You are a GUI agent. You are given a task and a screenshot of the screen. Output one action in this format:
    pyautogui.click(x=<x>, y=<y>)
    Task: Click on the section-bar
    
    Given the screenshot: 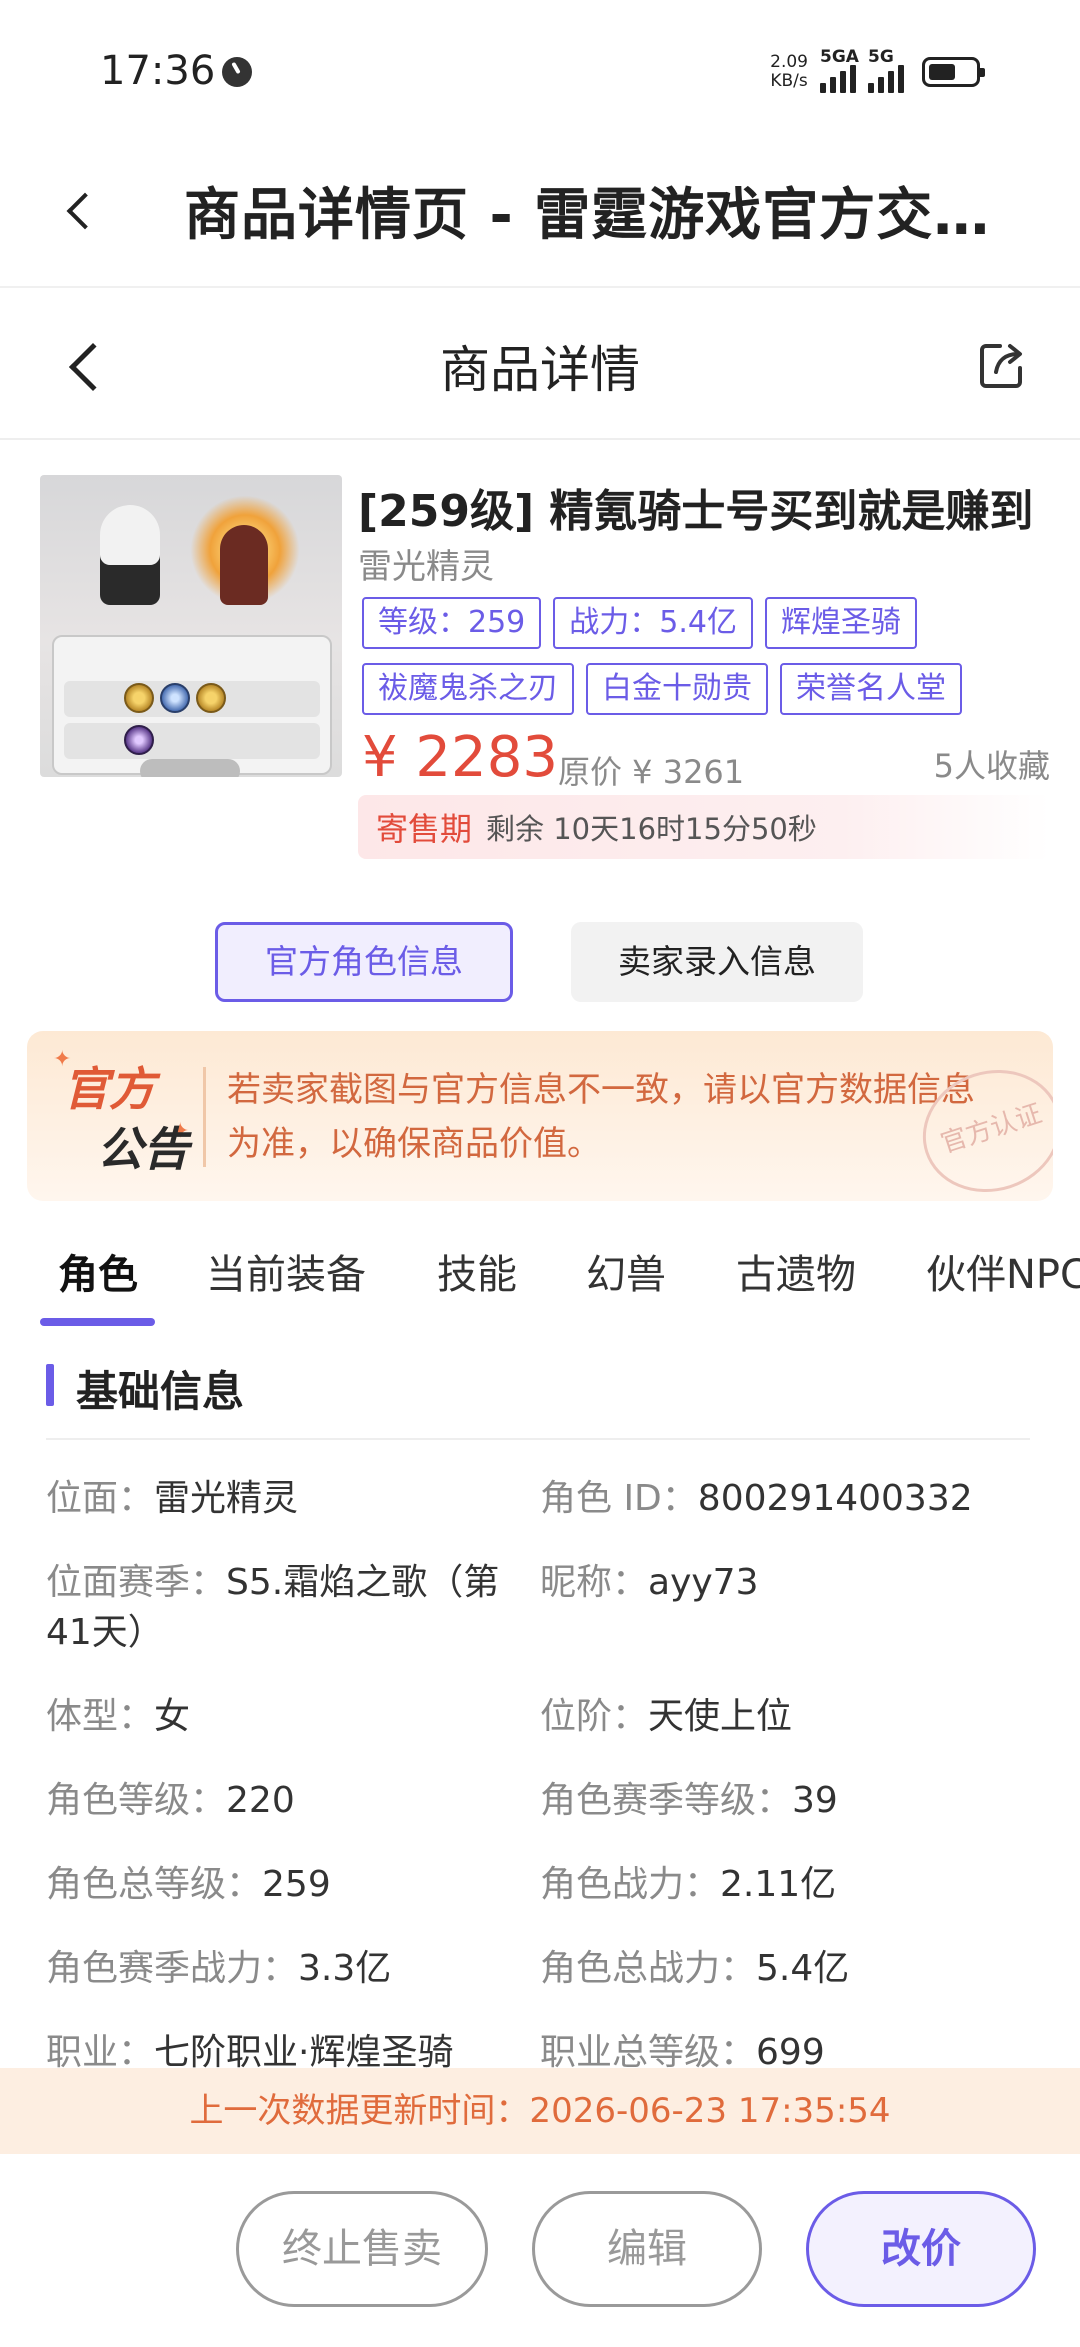 What is the action you would take?
    pyautogui.click(x=50, y=1385)
    